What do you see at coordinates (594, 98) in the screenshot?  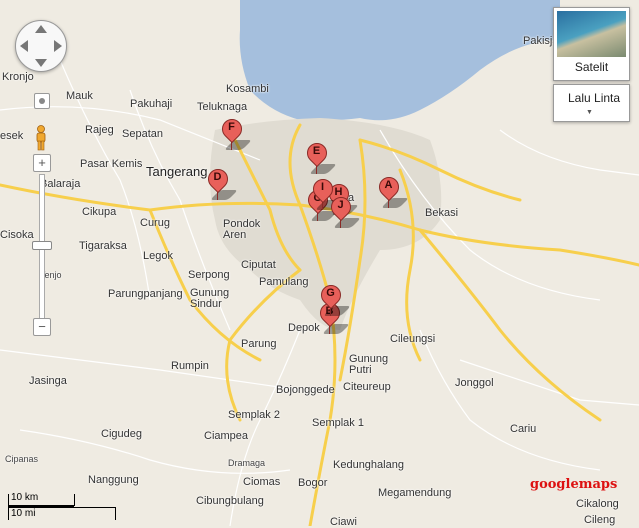 I see `traffic-label: Lalu Linta` at bounding box center [594, 98].